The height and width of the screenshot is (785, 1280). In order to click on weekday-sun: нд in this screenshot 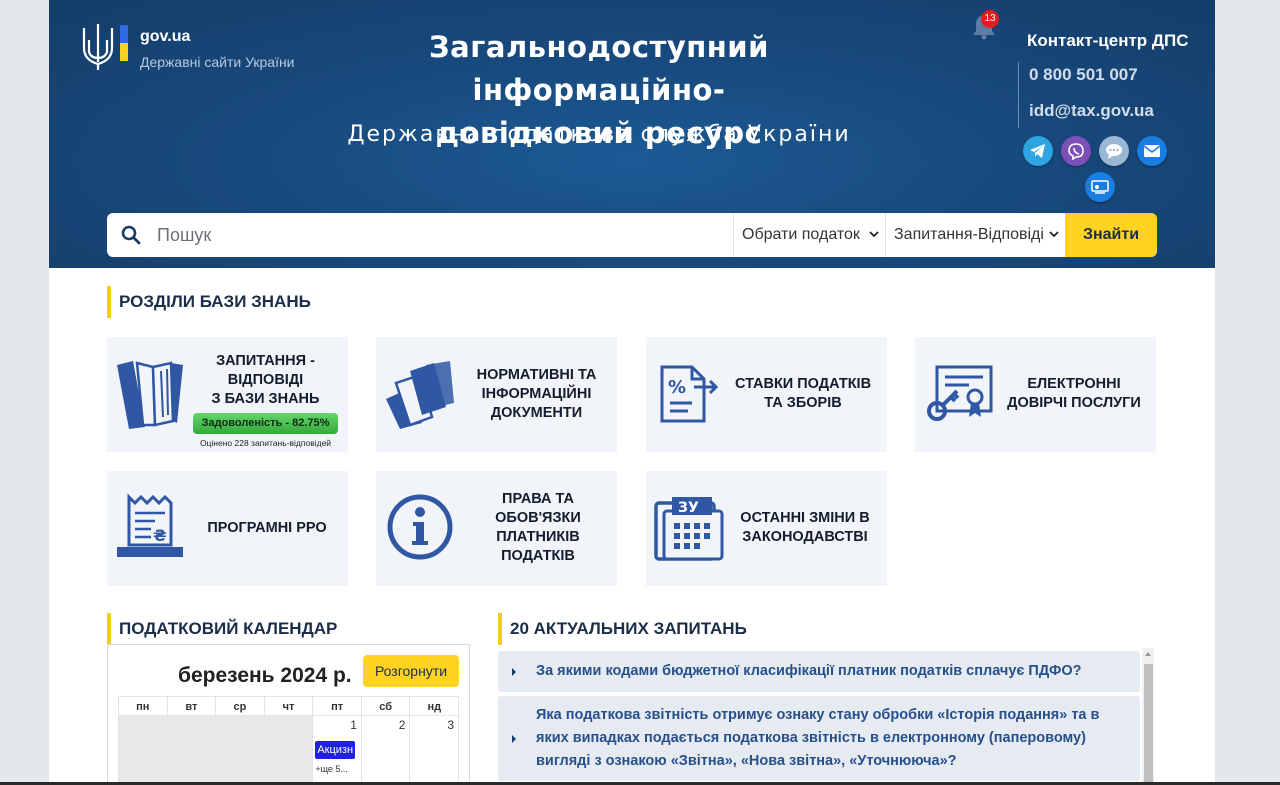, I will do `click(434, 706)`.